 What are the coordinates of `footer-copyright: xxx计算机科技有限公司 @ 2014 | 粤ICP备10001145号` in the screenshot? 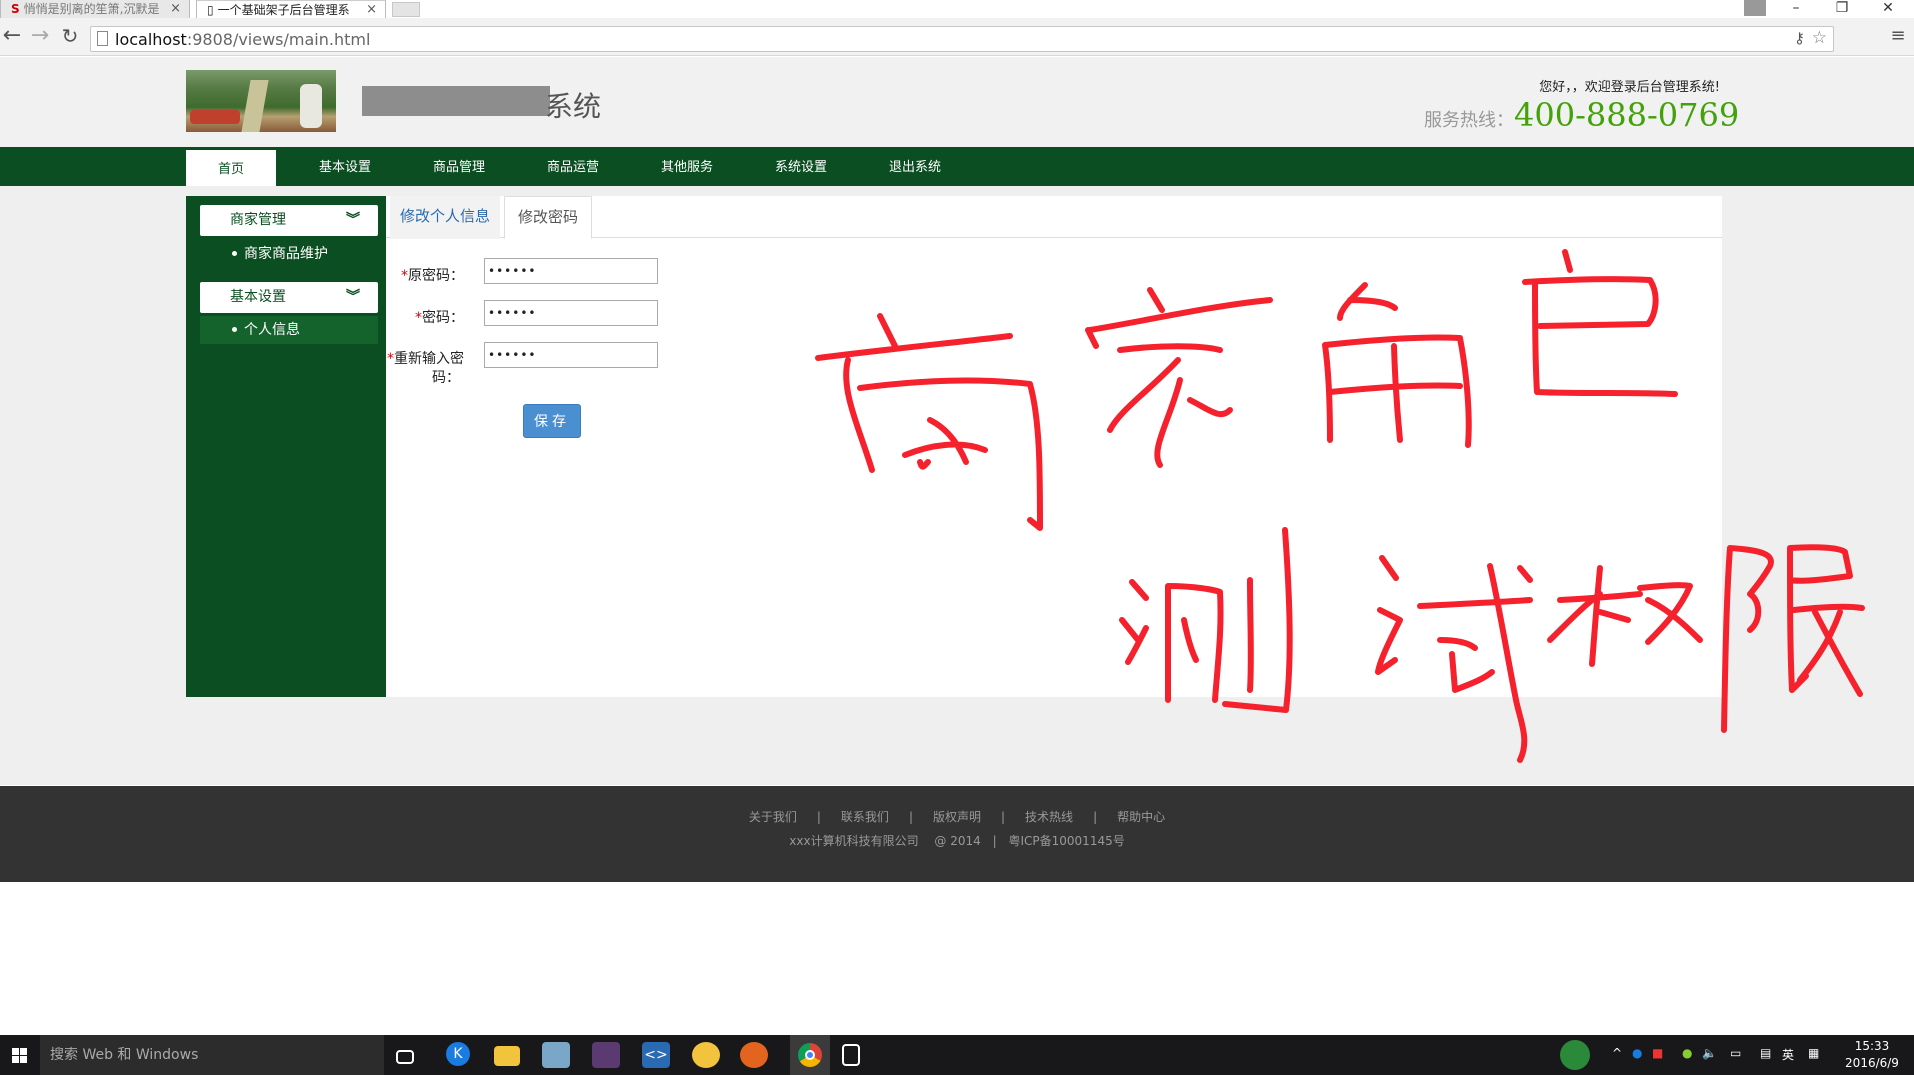 It's located at (957, 840).